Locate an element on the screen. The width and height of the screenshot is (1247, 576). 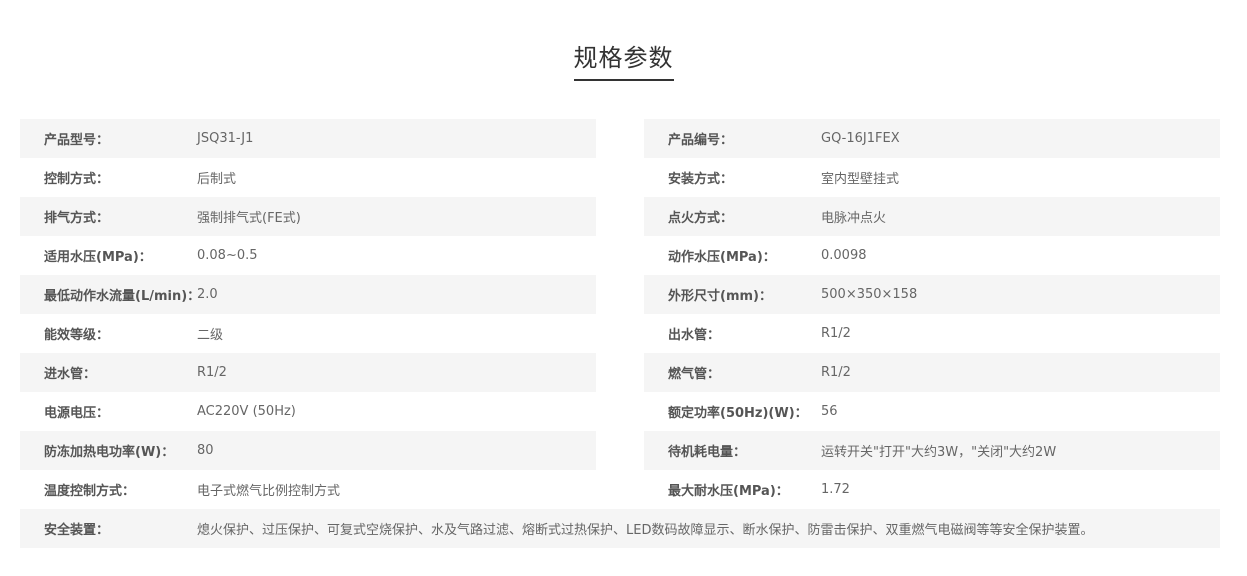
spec-label: 外形尺寸(mm)： is located at coordinates (720, 296).